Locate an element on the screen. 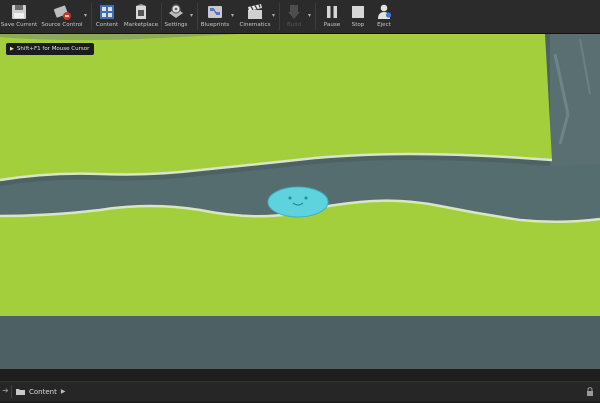 The height and width of the screenshot is (403, 600). blueprints-label: Blueprints is located at coordinates (215, 25).